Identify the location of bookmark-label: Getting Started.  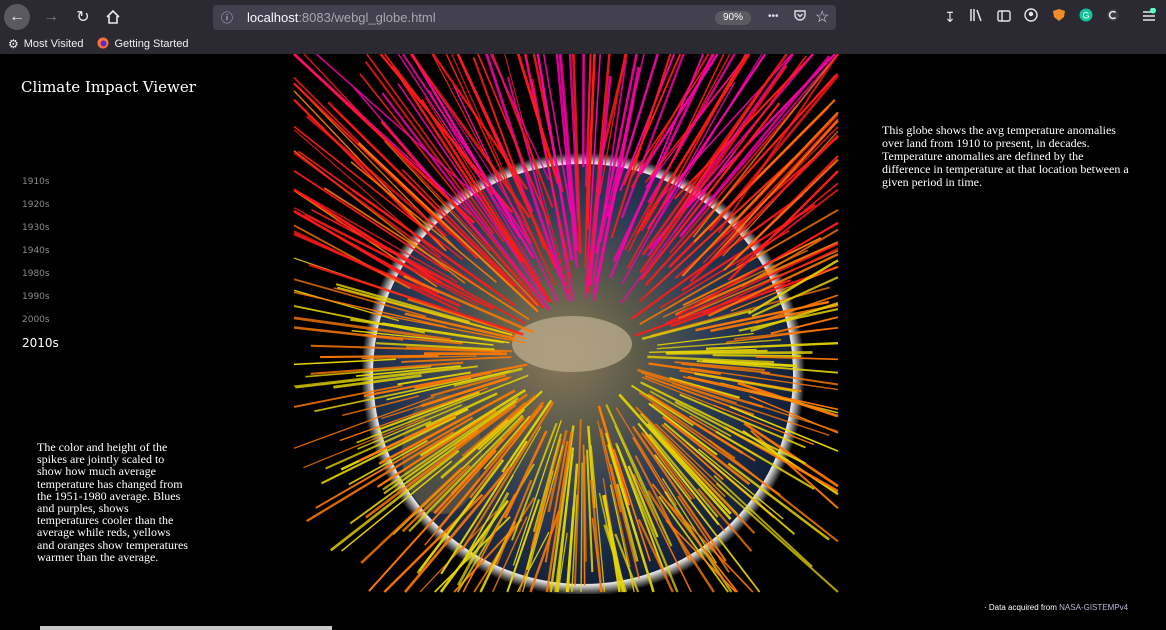
(151, 44).